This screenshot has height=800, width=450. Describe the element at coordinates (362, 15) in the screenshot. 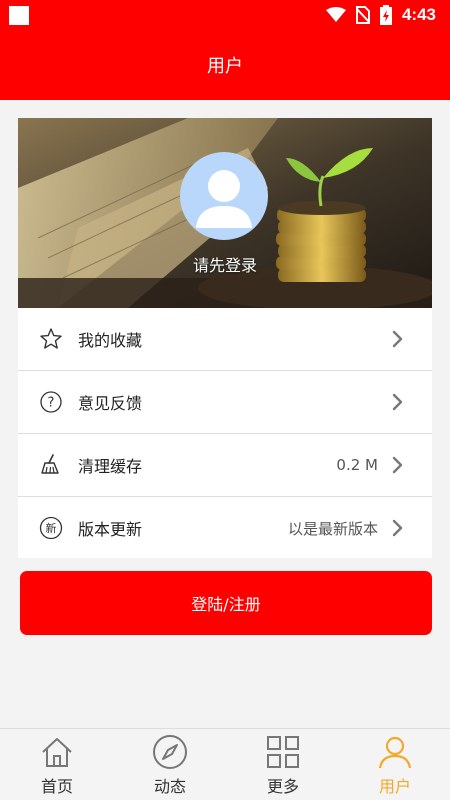

I see `no-sim-icon` at that location.